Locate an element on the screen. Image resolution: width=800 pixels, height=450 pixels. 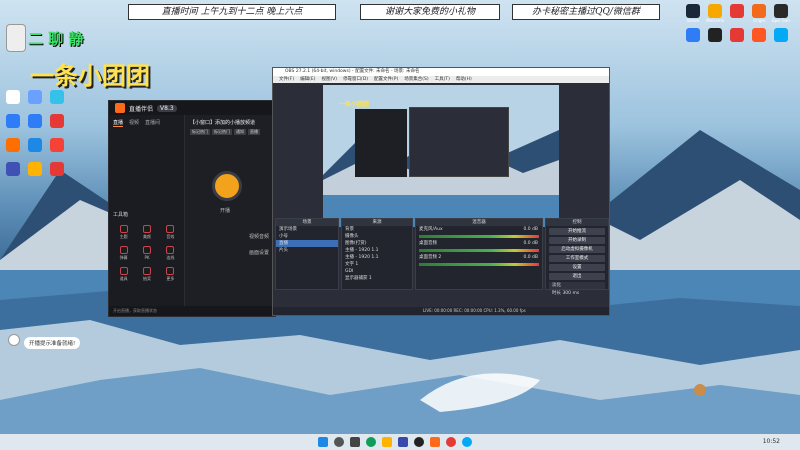
track-name: 麦克风/Aux is located at coordinates (431, 229).